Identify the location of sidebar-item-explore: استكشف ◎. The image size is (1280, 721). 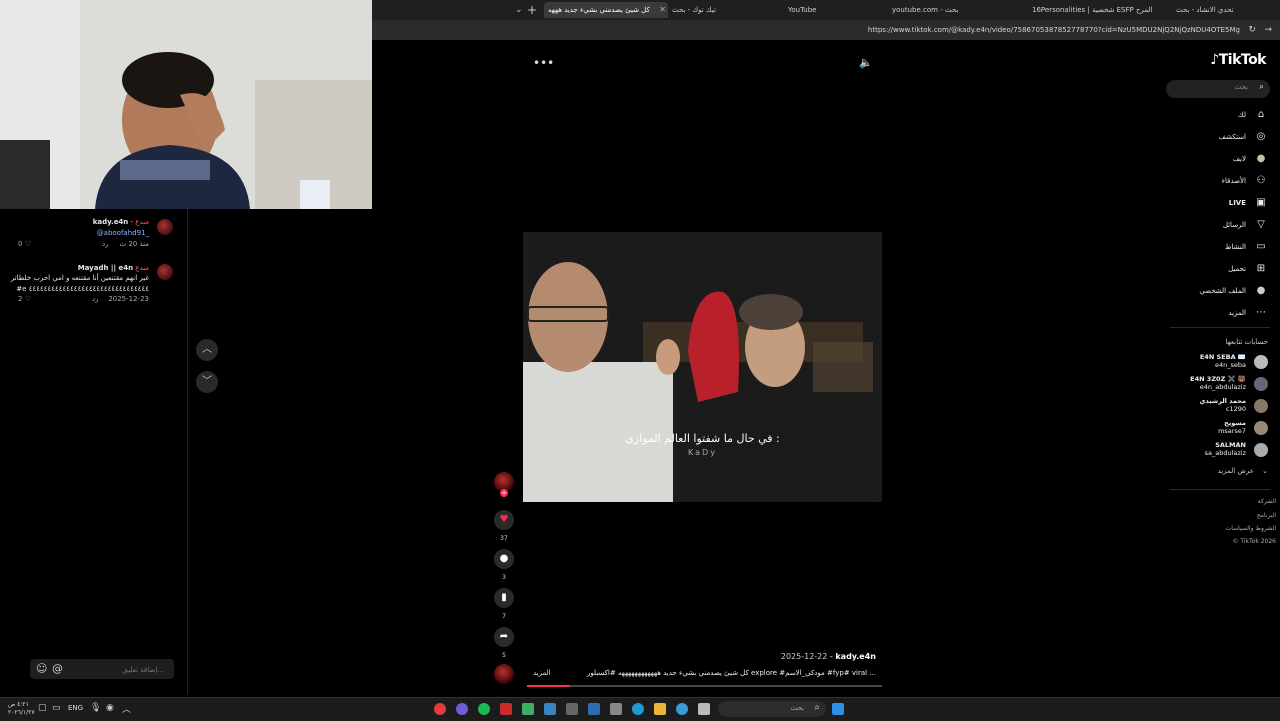
(1243, 137).